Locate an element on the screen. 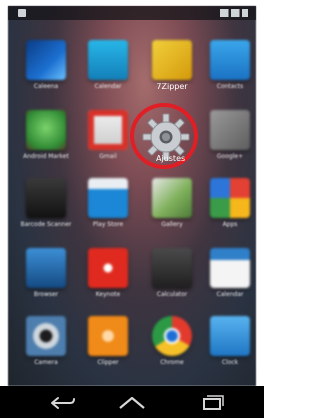 The height and width of the screenshot is (418, 320). app-r2c4: Google+ is located at coordinates (230, 135).